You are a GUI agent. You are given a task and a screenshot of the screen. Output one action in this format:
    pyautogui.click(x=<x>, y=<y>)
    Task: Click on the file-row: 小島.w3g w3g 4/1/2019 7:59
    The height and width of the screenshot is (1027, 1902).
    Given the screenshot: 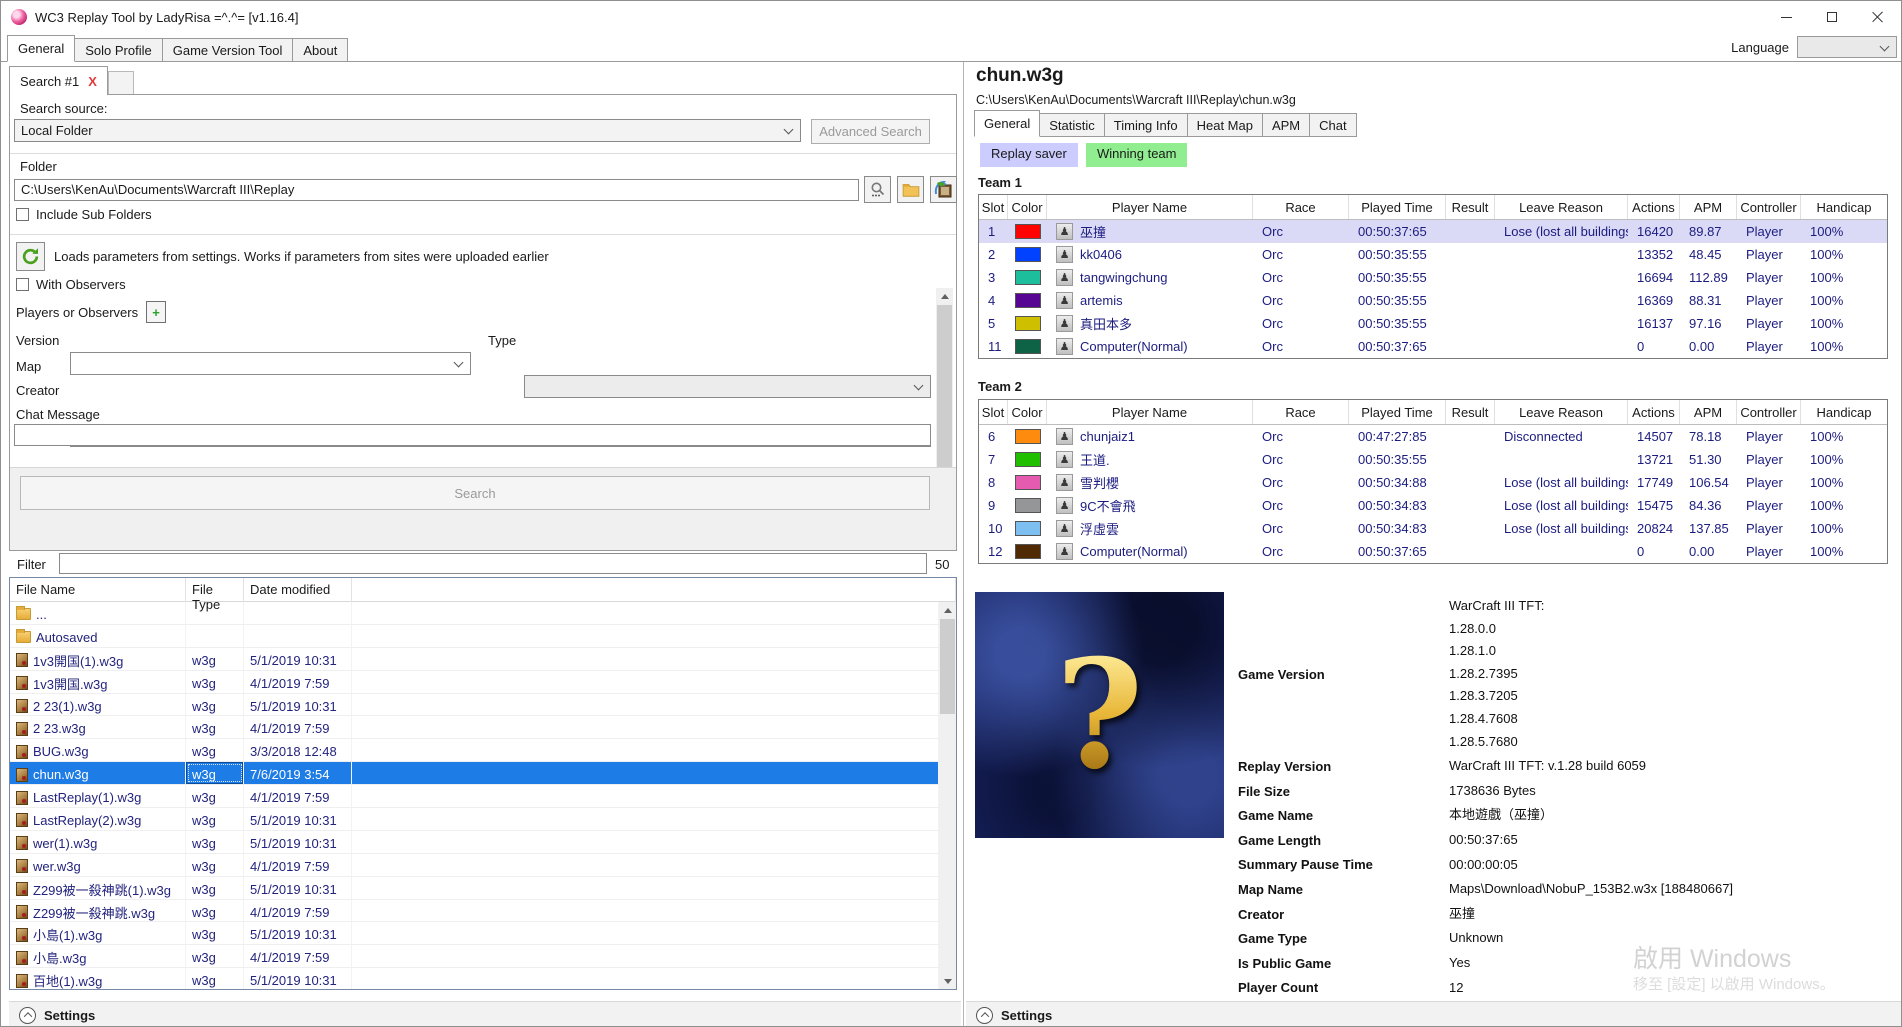 What is the action you would take?
    pyautogui.click(x=474, y=957)
    